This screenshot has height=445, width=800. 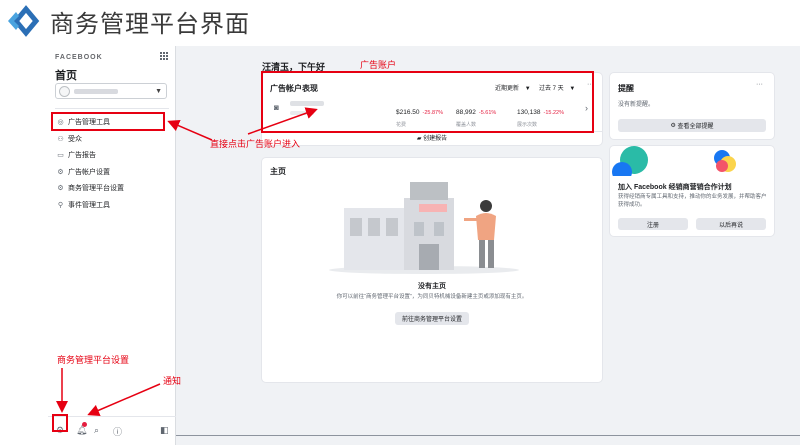 I want to click on create-report-button: ▰ 创建报告, so click(x=432, y=137).